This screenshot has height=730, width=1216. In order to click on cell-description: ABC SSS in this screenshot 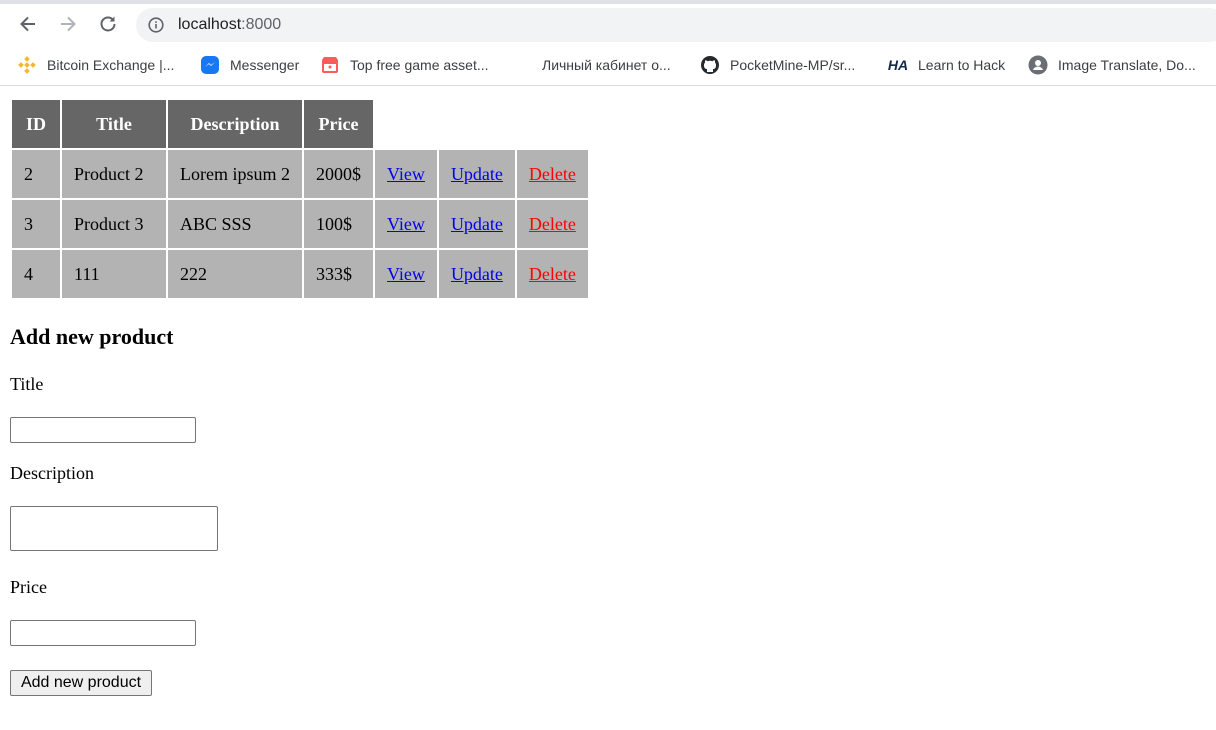, I will do `click(235, 224)`.